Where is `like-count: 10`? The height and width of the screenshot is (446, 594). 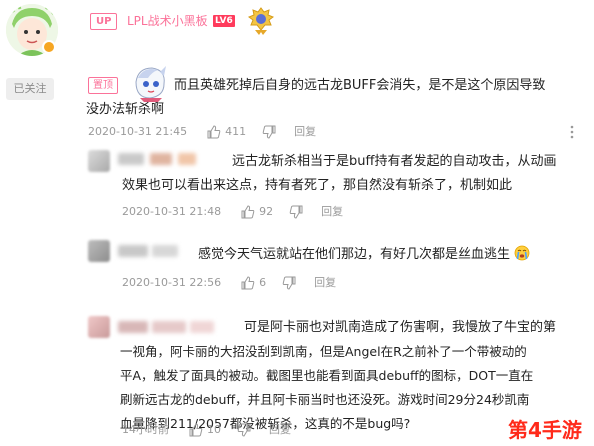 like-count: 10 is located at coordinates (214, 429).